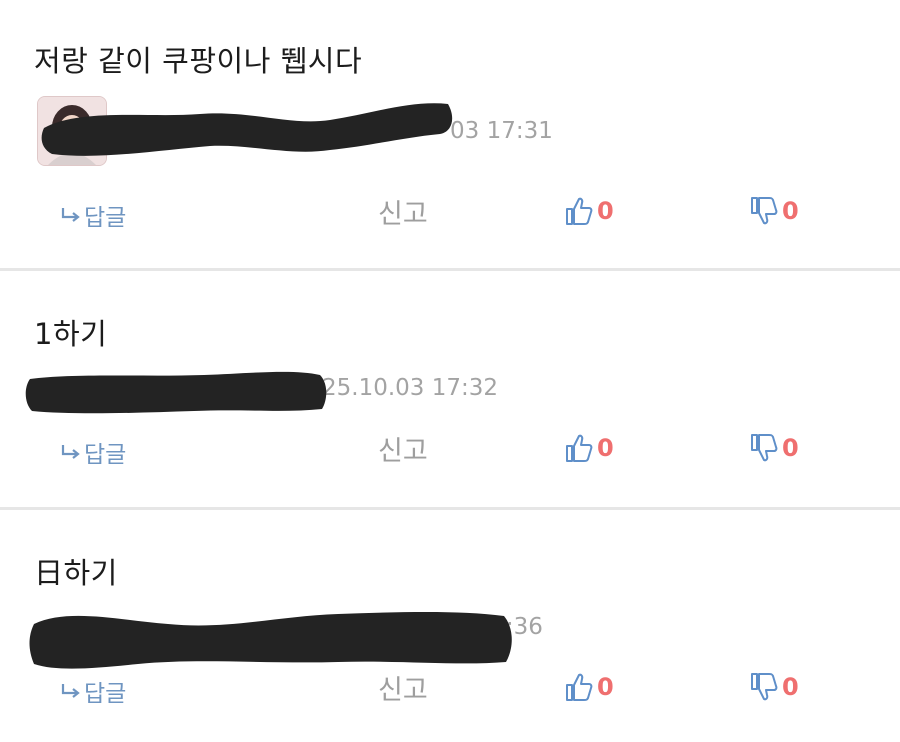  Describe the element at coordinates (501, 131) in the screenshot. I see `comment-timestamp: 03 17:31` at that location.